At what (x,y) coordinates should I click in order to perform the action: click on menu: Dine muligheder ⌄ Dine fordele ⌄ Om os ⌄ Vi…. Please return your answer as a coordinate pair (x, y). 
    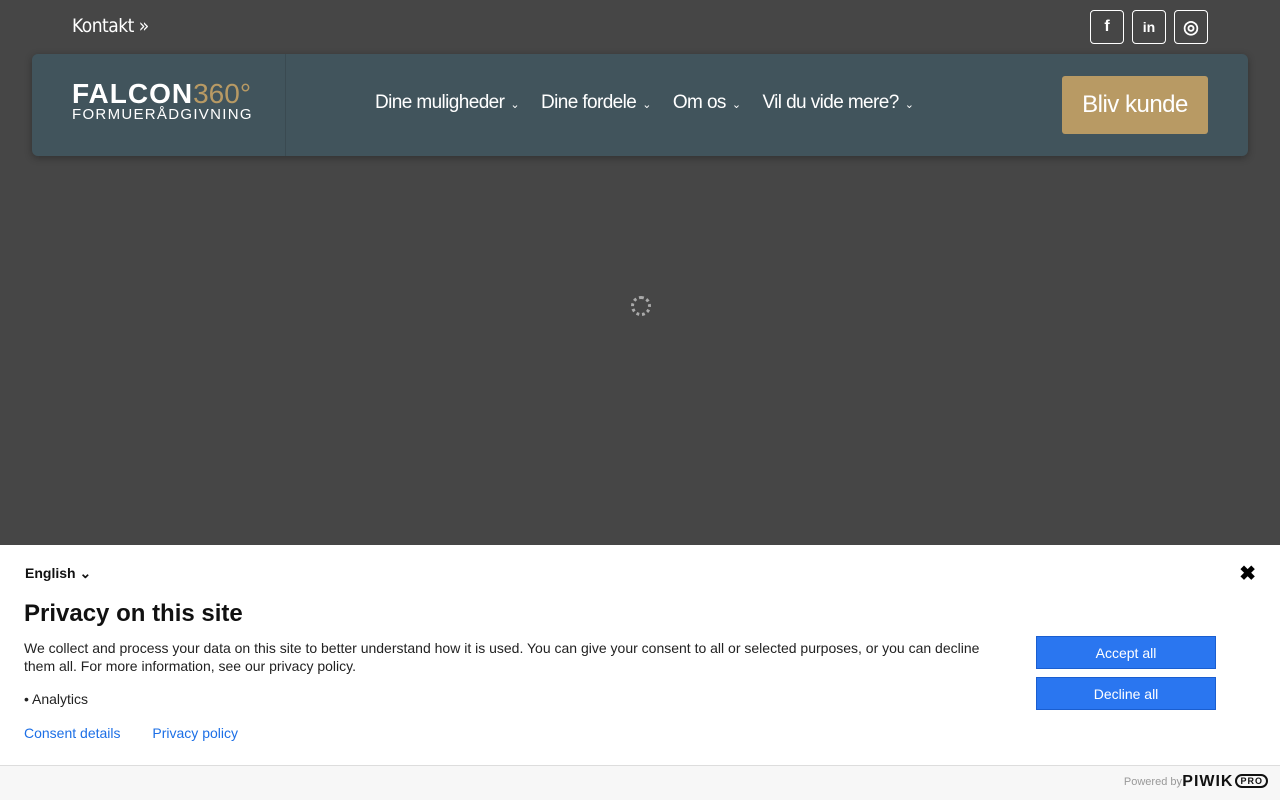
    Looking at the image, I should click on (644, 103).